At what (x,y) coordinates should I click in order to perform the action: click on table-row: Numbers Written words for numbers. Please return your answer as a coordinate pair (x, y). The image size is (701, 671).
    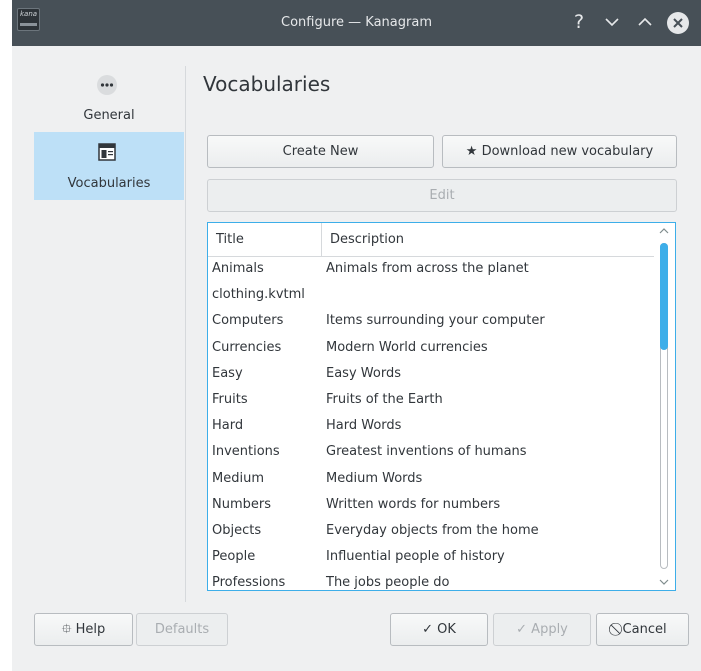
    Looking at the image, I should click on (431, 505).